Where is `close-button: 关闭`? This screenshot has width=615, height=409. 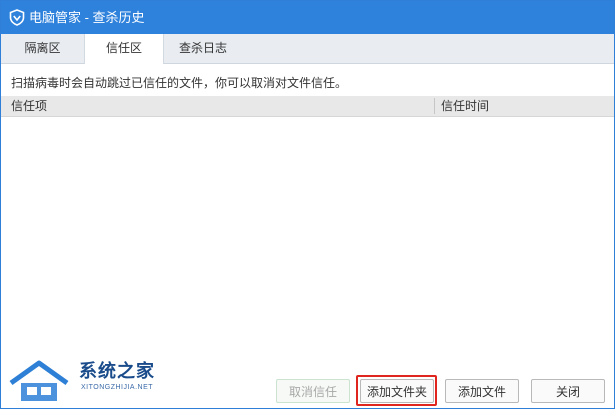
close-button: 关闭 is located at coordinates (568, 391).